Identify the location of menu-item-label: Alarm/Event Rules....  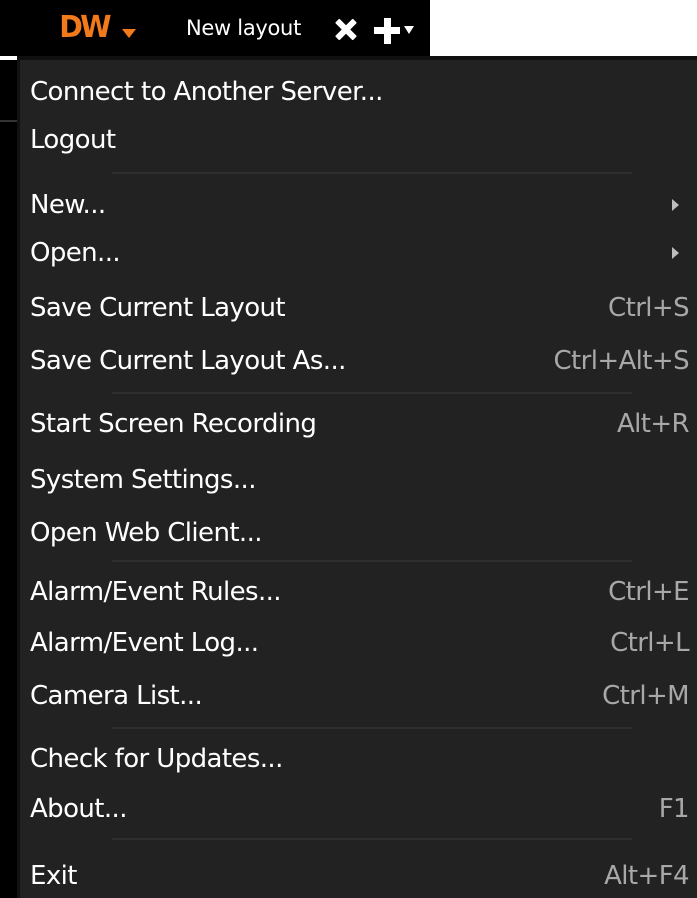
(156, 592).